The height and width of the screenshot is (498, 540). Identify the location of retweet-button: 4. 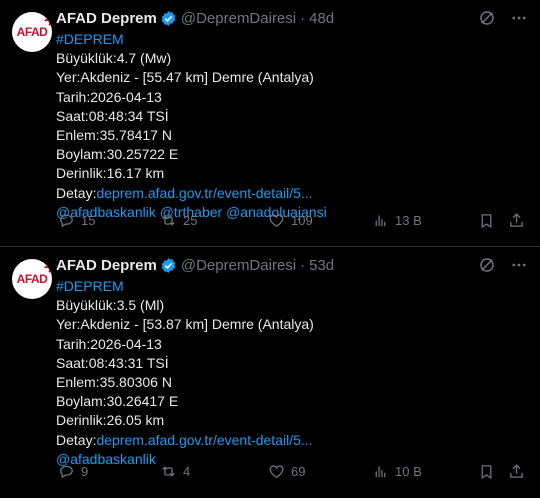
(175, 471).